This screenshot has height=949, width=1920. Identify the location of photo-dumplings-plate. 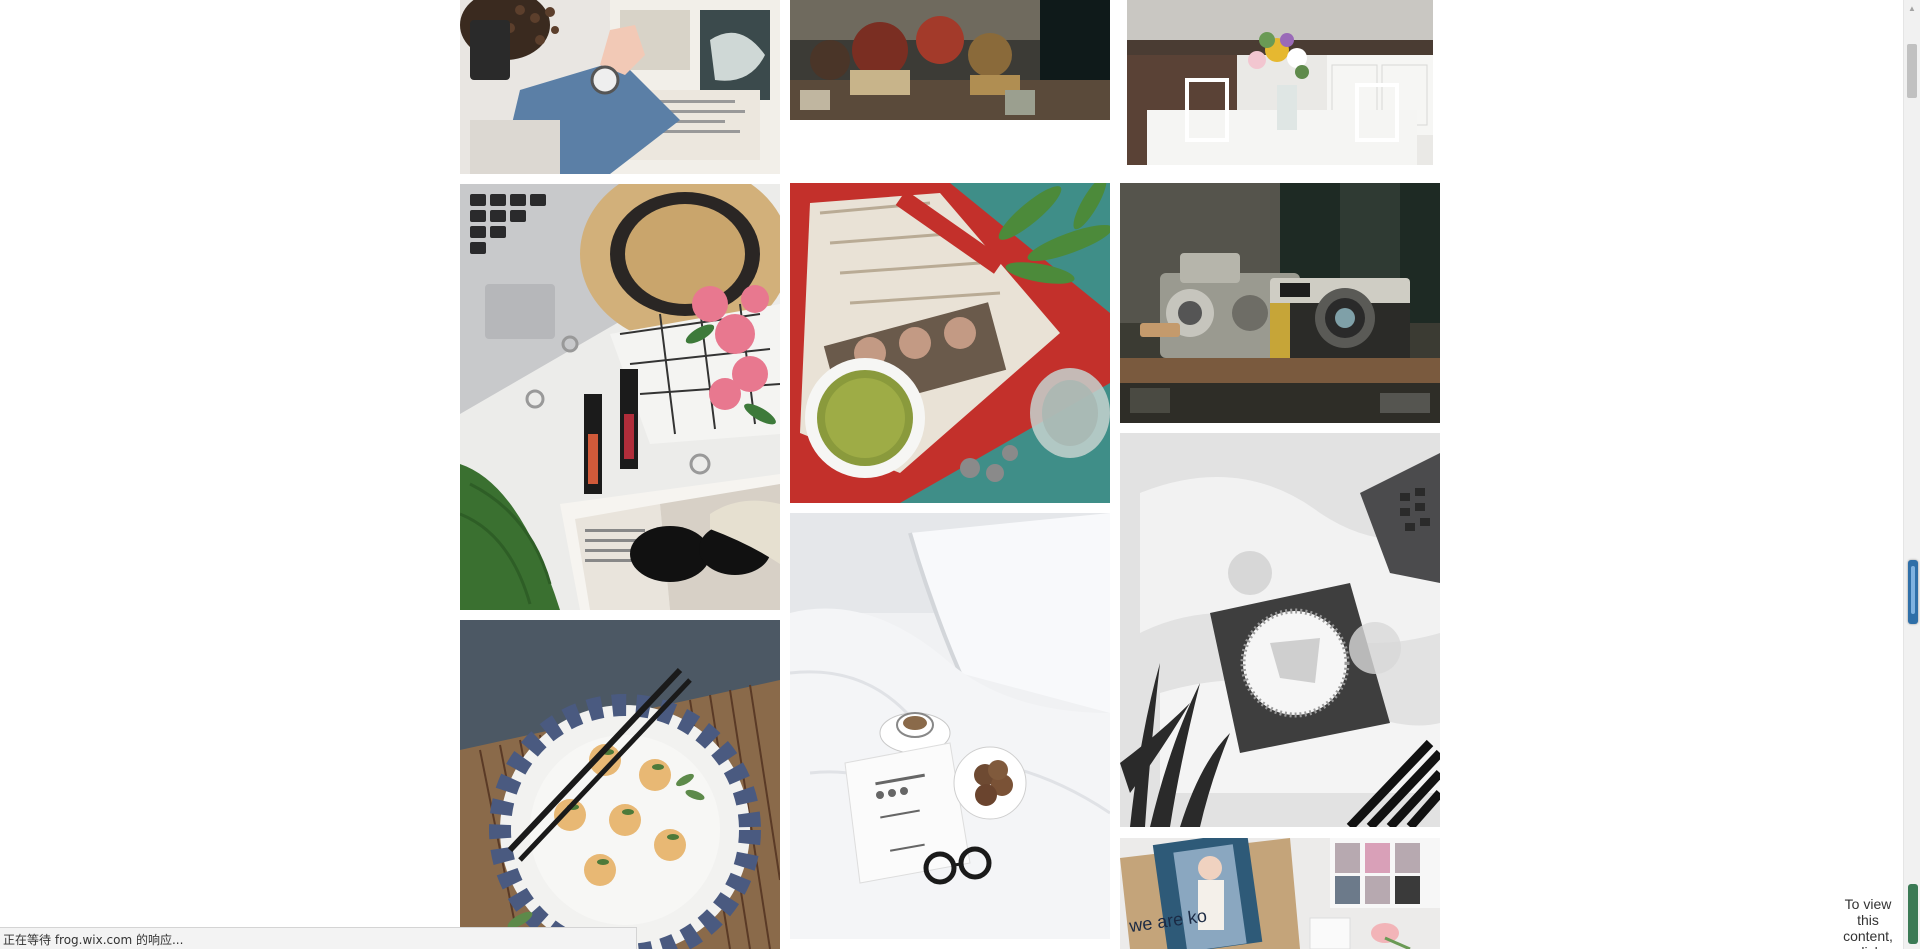
(620, 784).